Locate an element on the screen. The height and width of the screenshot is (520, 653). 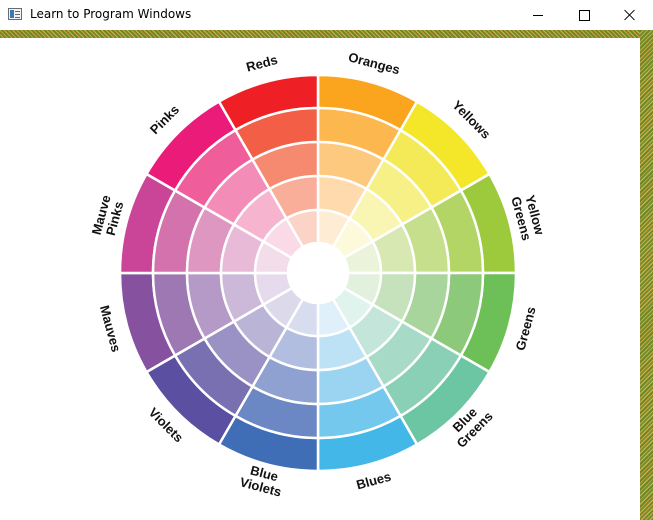
minimize-icon is located at coordinates (538, 15).